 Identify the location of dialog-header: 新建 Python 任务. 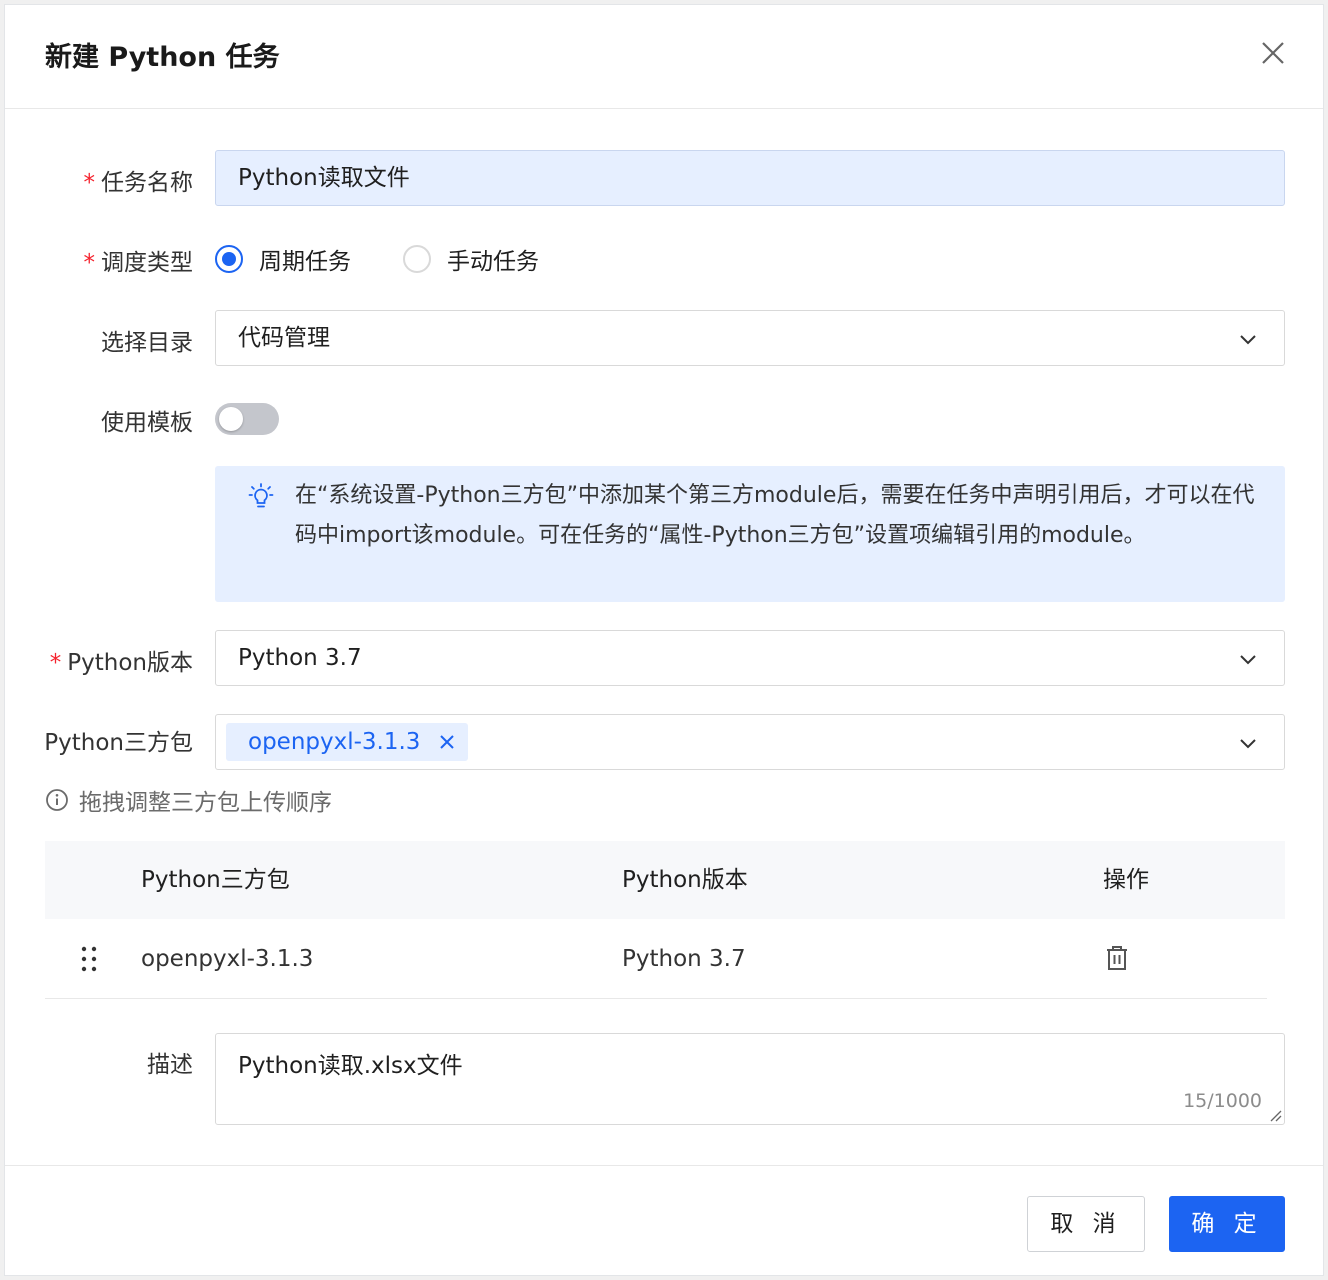
(664, 57).